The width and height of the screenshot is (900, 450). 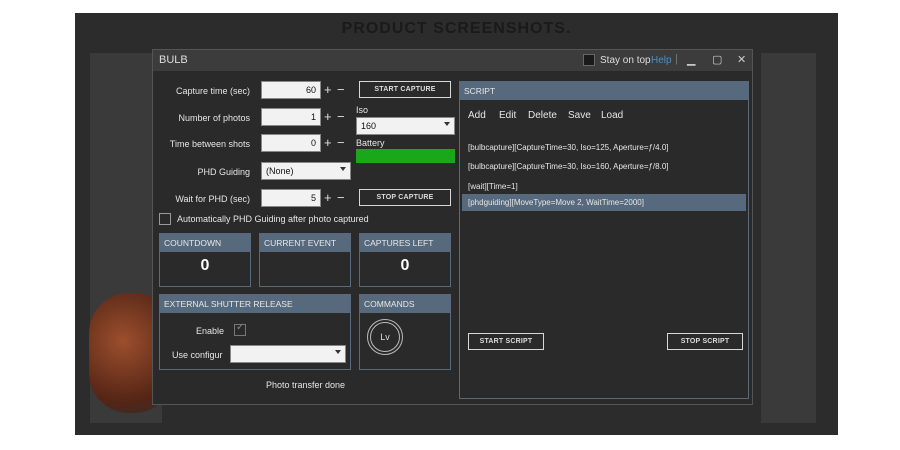 What do you see at coordinates (452, 60) in the screenshot?
I see `title-bar: BULB Stay on top Help | ▁ ▢ ✕` at bounding box center [452, 60].